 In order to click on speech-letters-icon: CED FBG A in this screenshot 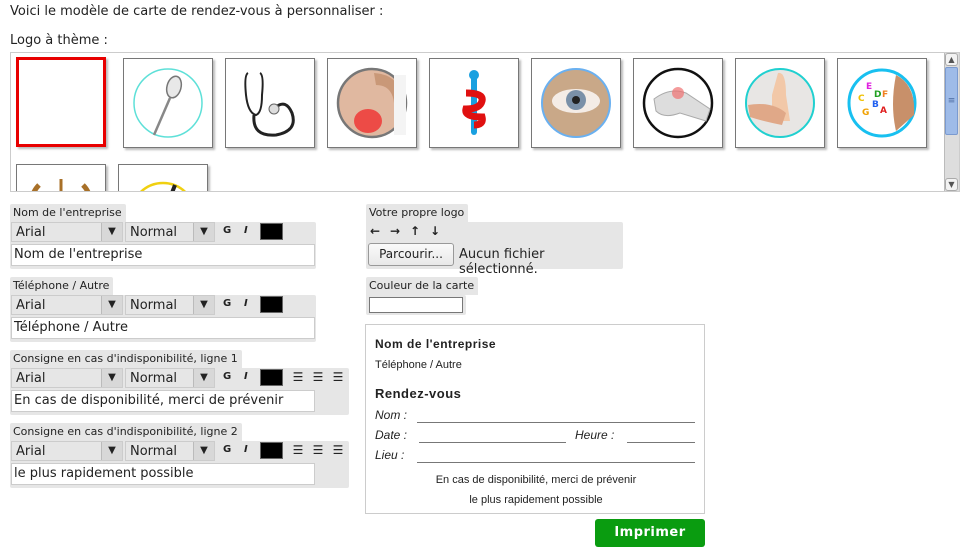, I will do `click(882, 103)`.